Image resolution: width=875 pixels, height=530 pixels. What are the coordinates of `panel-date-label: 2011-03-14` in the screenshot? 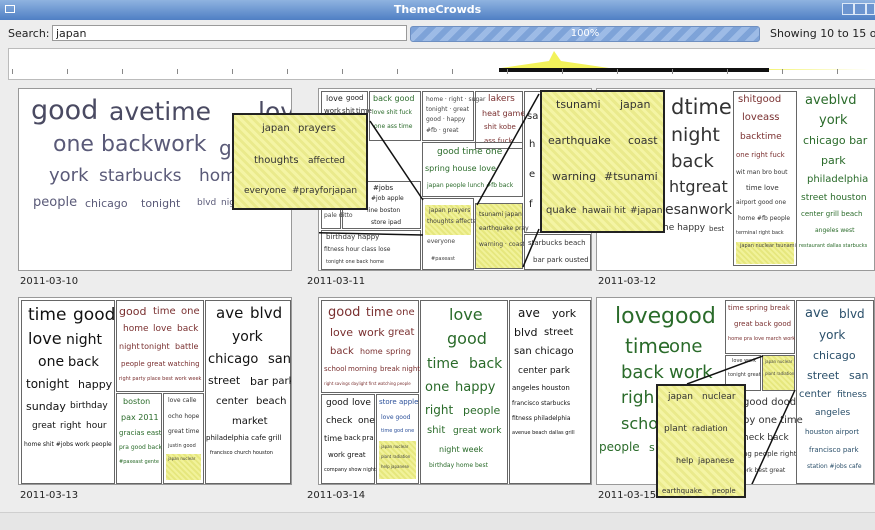 It's located at (336, 495).